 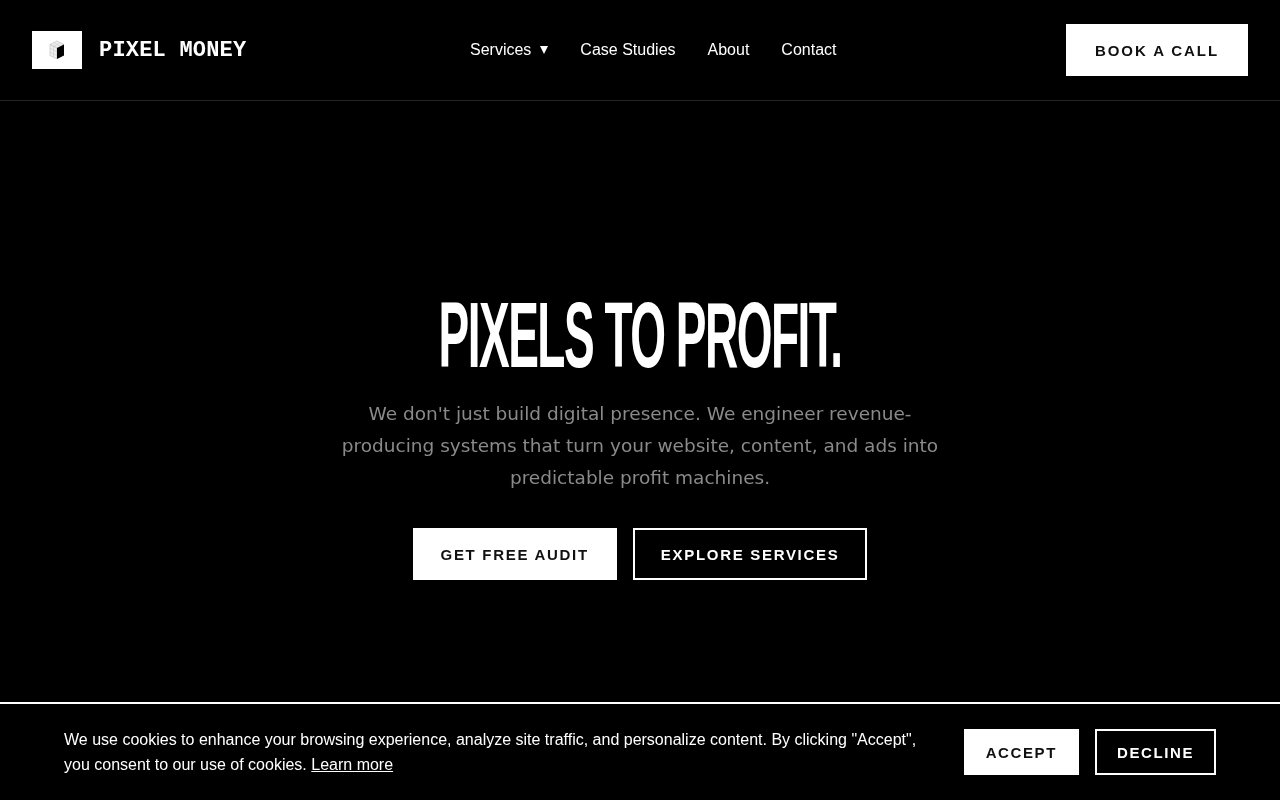 What do you see at coordinates (809, 50) in the screenshot?
I see `nav-link: Contact` at bounding box center [809, 50].